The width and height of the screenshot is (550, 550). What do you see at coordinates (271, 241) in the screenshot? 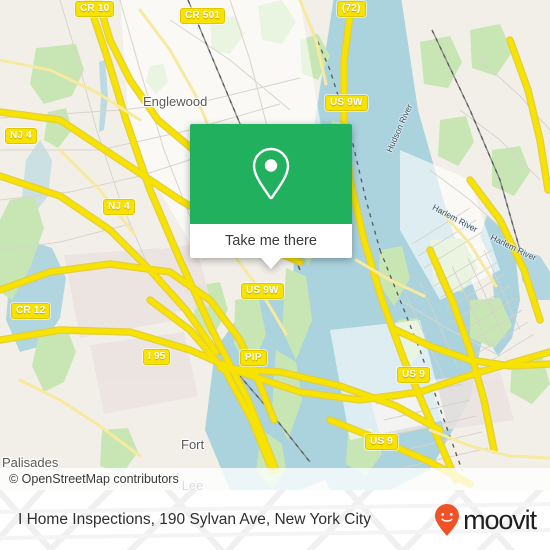
I see `take-me-there-label: Take me there` at bounding box center [271, 241].